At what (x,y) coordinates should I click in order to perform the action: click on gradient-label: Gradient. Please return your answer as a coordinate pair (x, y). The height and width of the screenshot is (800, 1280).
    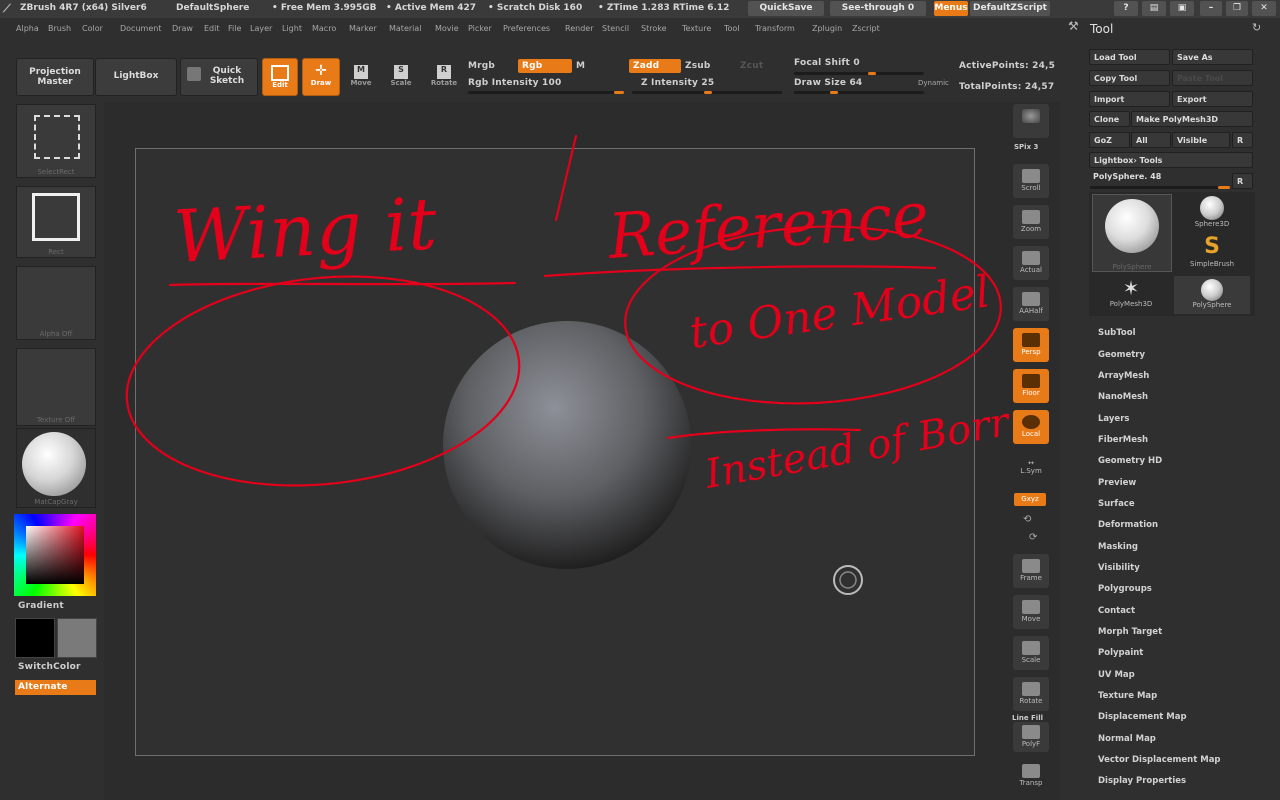
    Looking at the image, I should click on (41, 606).